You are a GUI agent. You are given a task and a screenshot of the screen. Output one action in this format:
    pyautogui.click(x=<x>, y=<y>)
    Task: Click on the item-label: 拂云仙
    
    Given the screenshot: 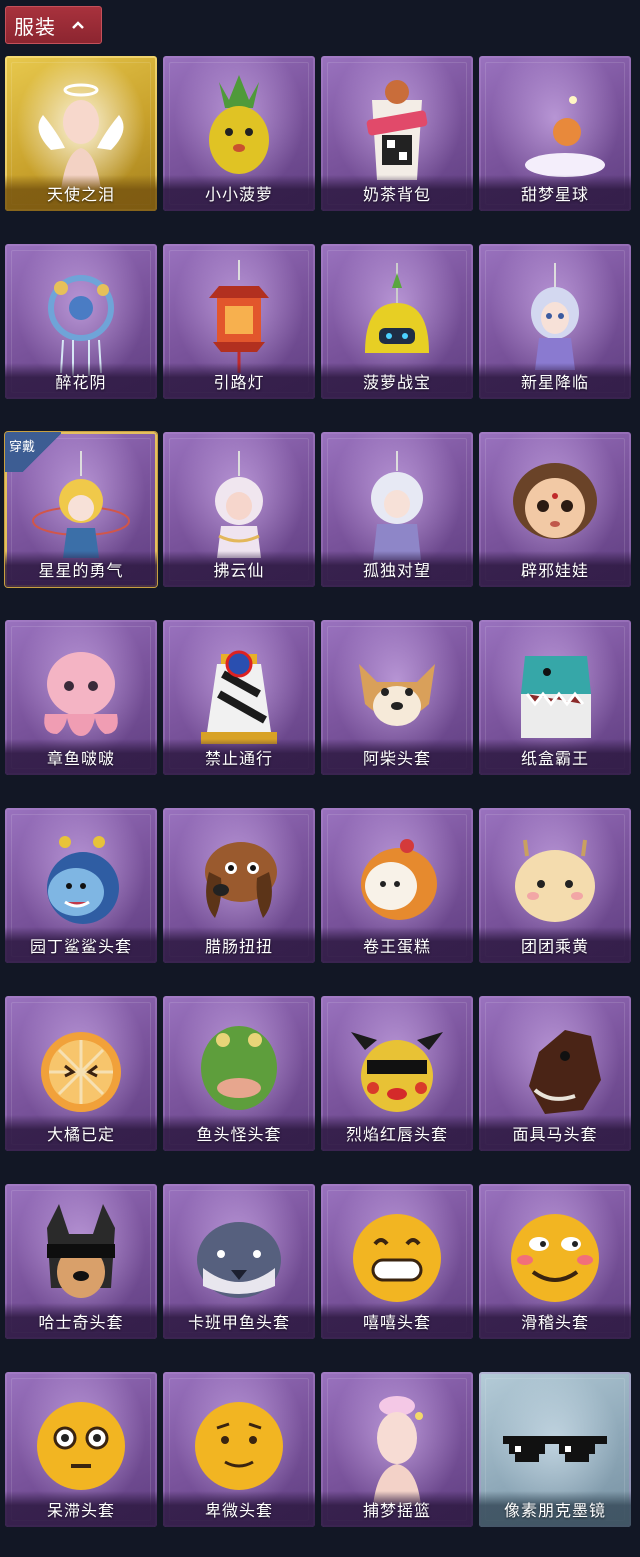 What is the action you would take?
    pyautogui.click(x=239, y=569)
    